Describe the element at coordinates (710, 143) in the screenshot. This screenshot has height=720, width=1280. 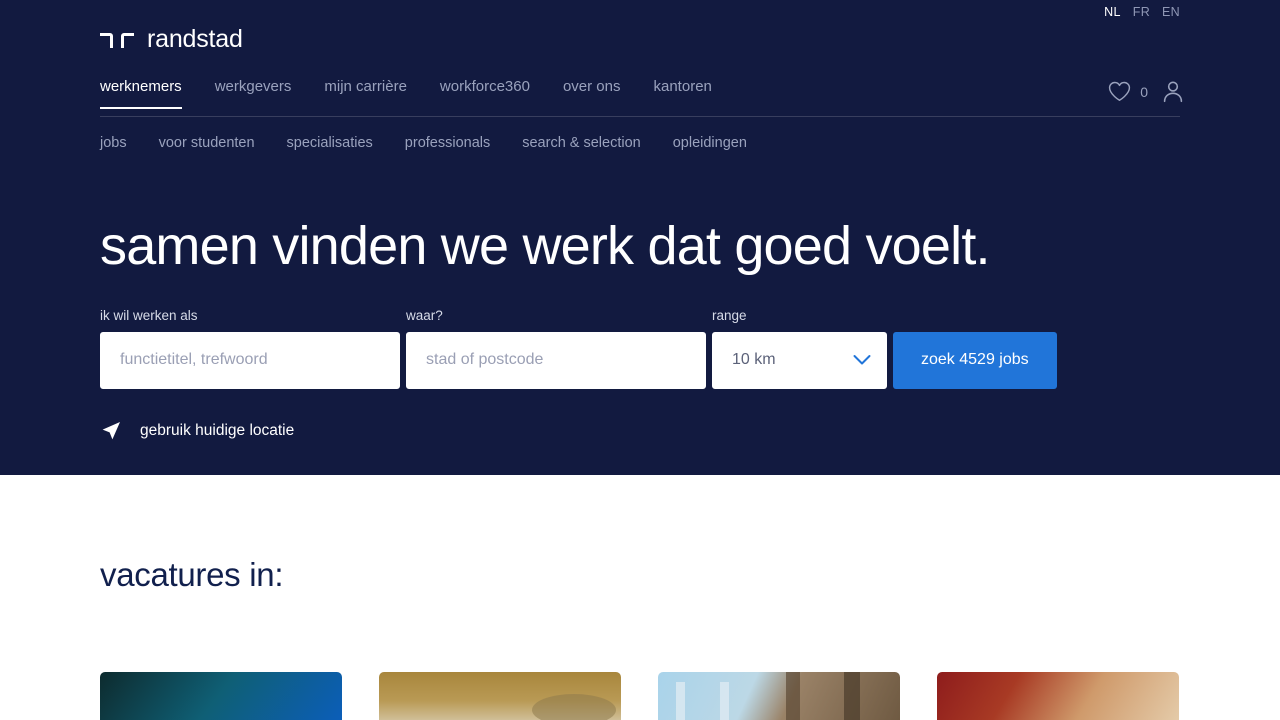
I see `subnav-item-opleidingen: opleidingen` at that location.